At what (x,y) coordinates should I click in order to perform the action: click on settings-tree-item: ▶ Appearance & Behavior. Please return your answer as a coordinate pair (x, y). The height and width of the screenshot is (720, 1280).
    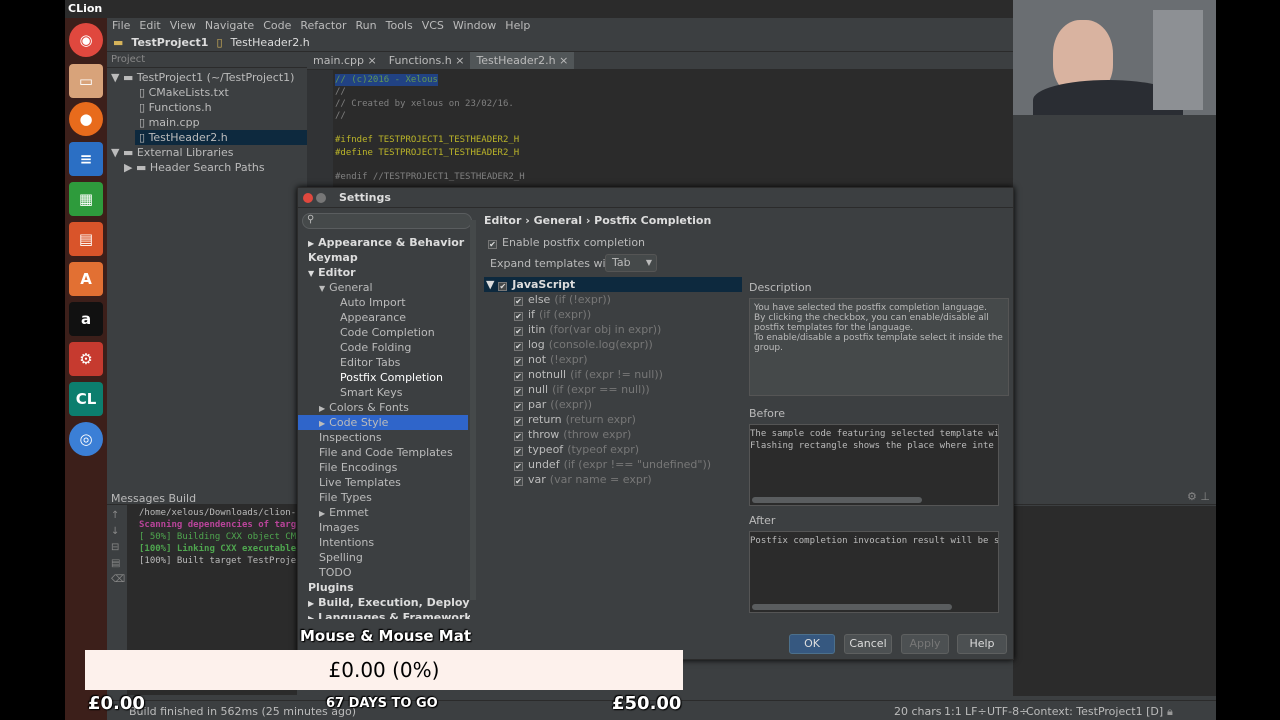
    Looking at the image, I should click on (386, 243).